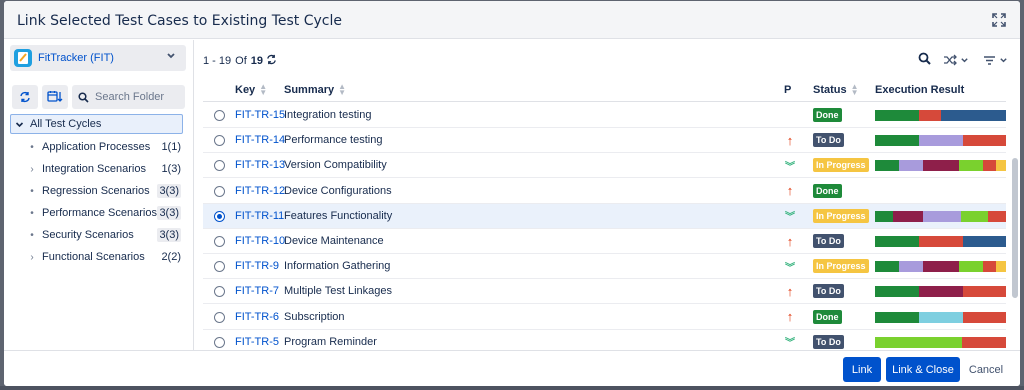  What do you see at coordinates (309, 90) in the screenshot?
I see `column-summary-label: Summary` at bounding box center [309, 90].